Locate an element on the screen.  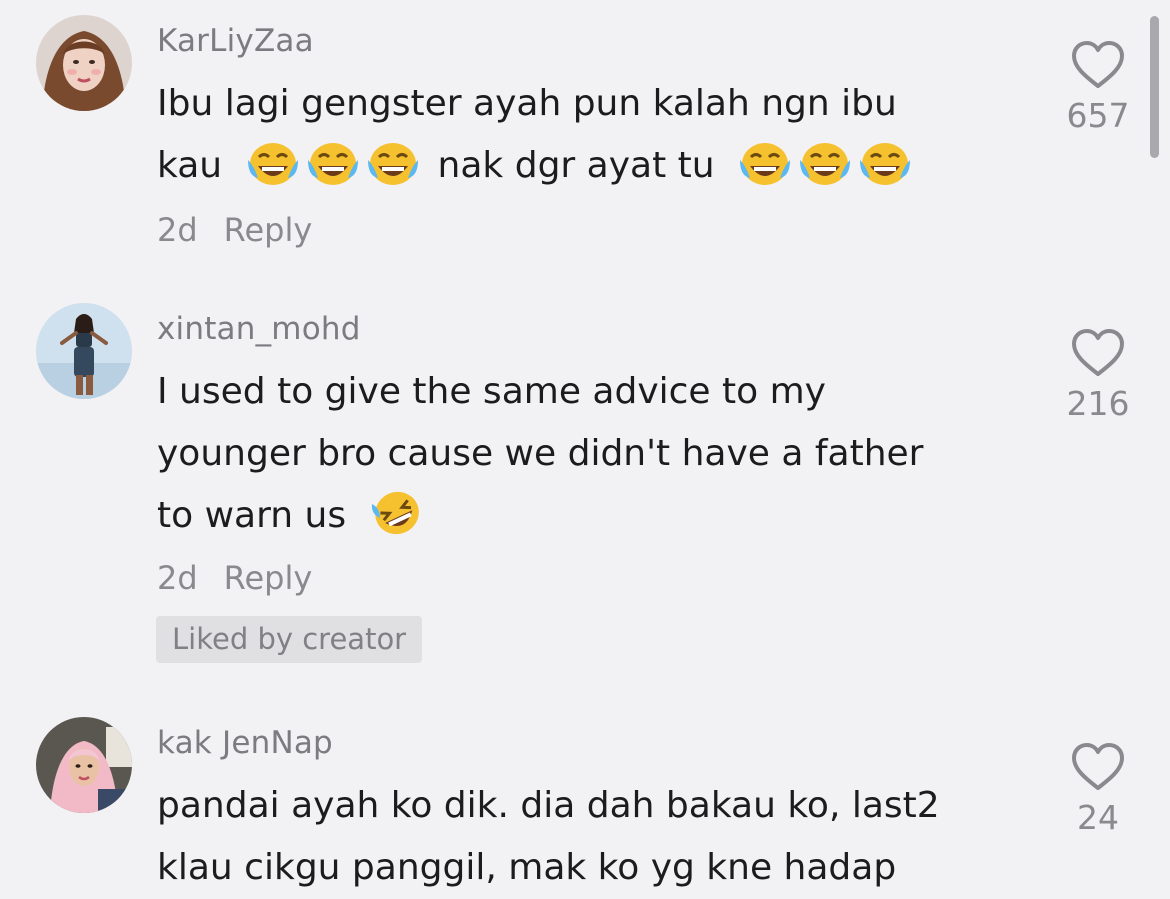
comment-line: kau nak dgr ayat tu is located at coordinates (592, 166).